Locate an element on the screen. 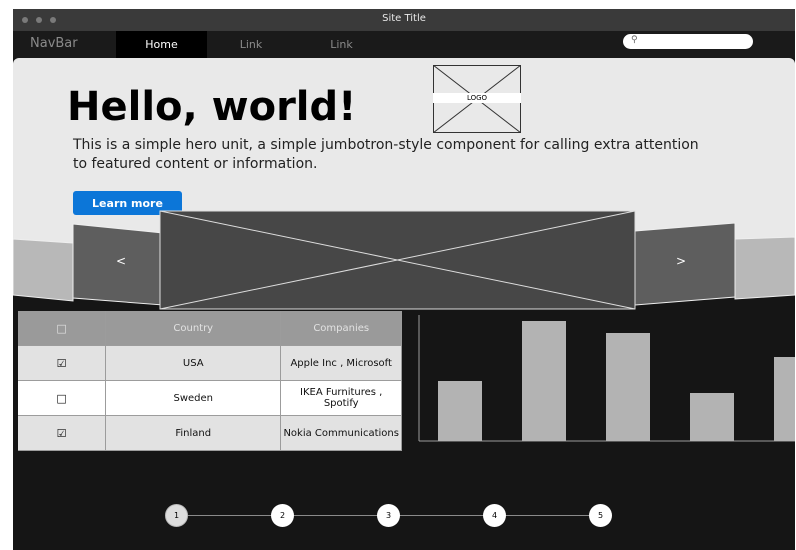 Image resolution: width=796 pixels, height=550 pixels. page-step-3: 3 is located at coordinates (388, 515).